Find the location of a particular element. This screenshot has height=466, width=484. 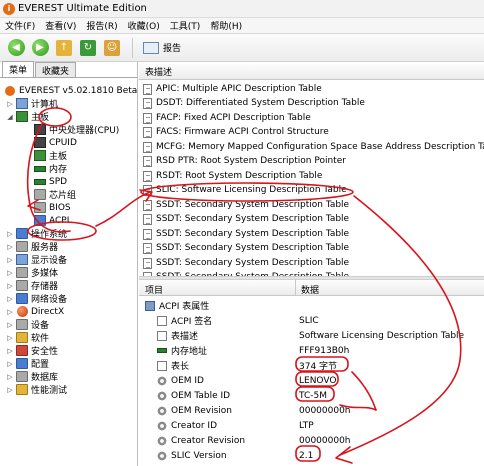

table-row: OEM Table ID TC-5M is located at coordinates (311, 395).